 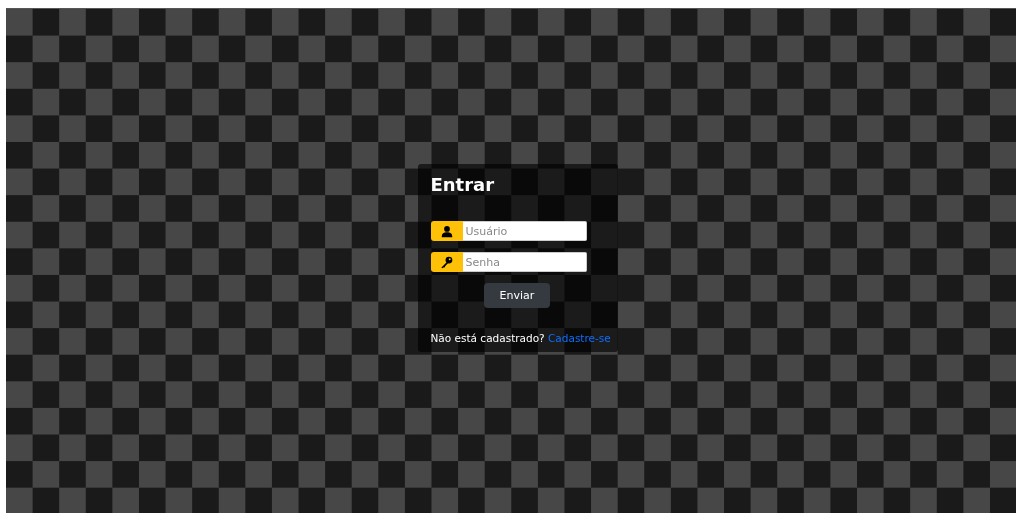 What do you see at coordinates (524, 262) in the screenshot?
I see `password-field: Senha` at bounding box center [524, 262].